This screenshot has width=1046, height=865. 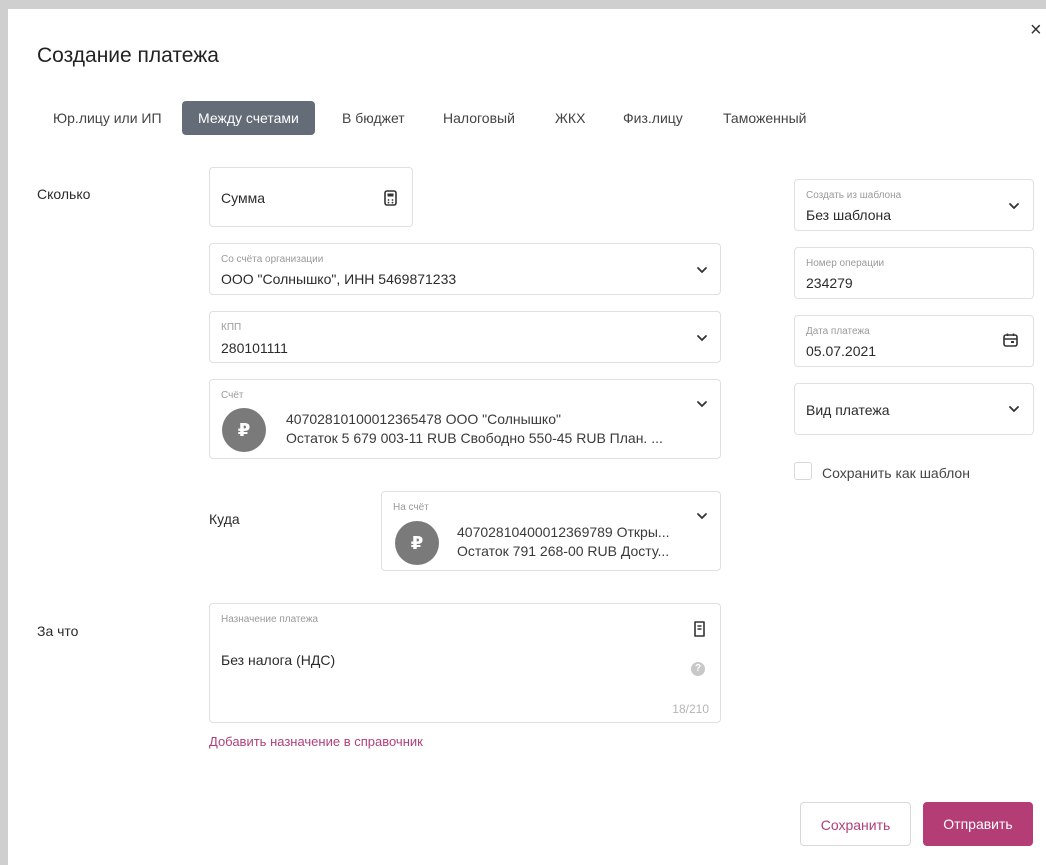 I want to click on add-purpose-link: Добавить назначение в справочник, so click(x=316, y=741).